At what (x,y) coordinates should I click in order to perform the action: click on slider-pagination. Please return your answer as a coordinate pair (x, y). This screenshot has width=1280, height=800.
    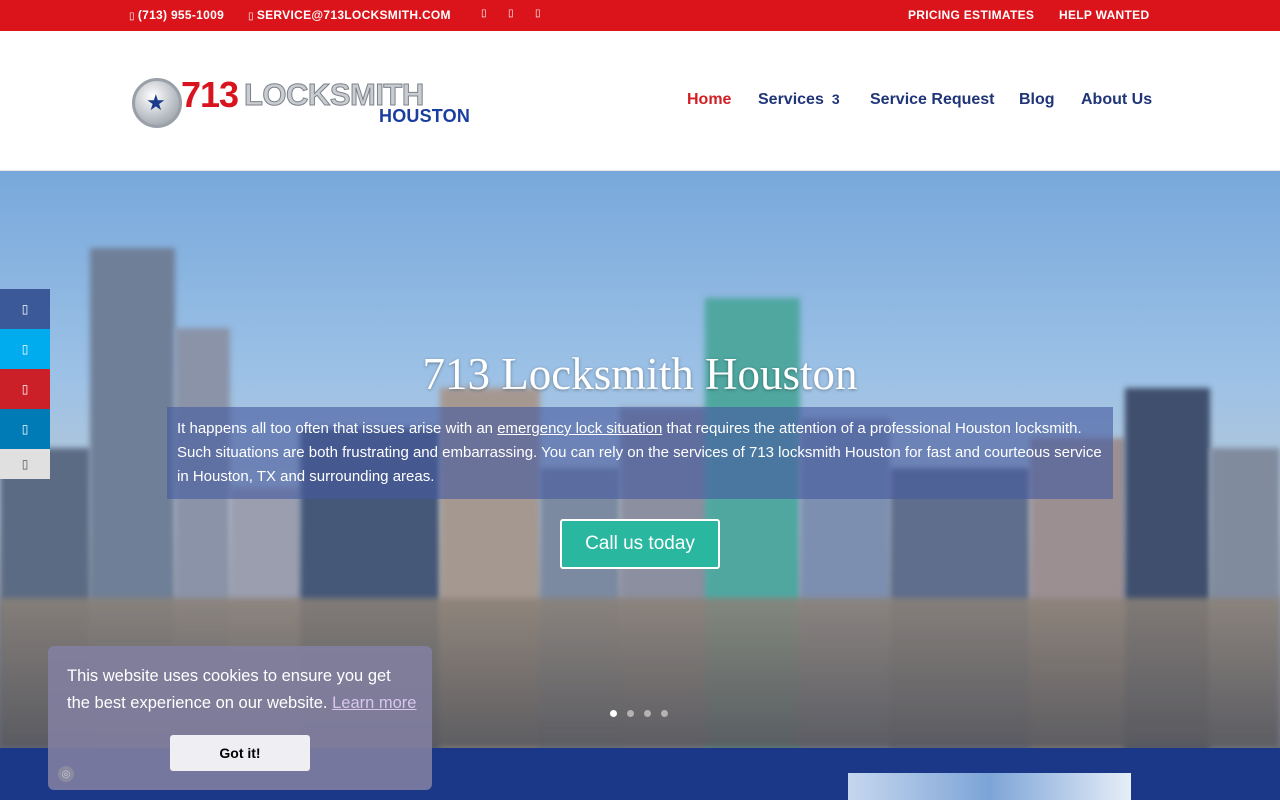
    Looking at the image, I should click on (644, 713).